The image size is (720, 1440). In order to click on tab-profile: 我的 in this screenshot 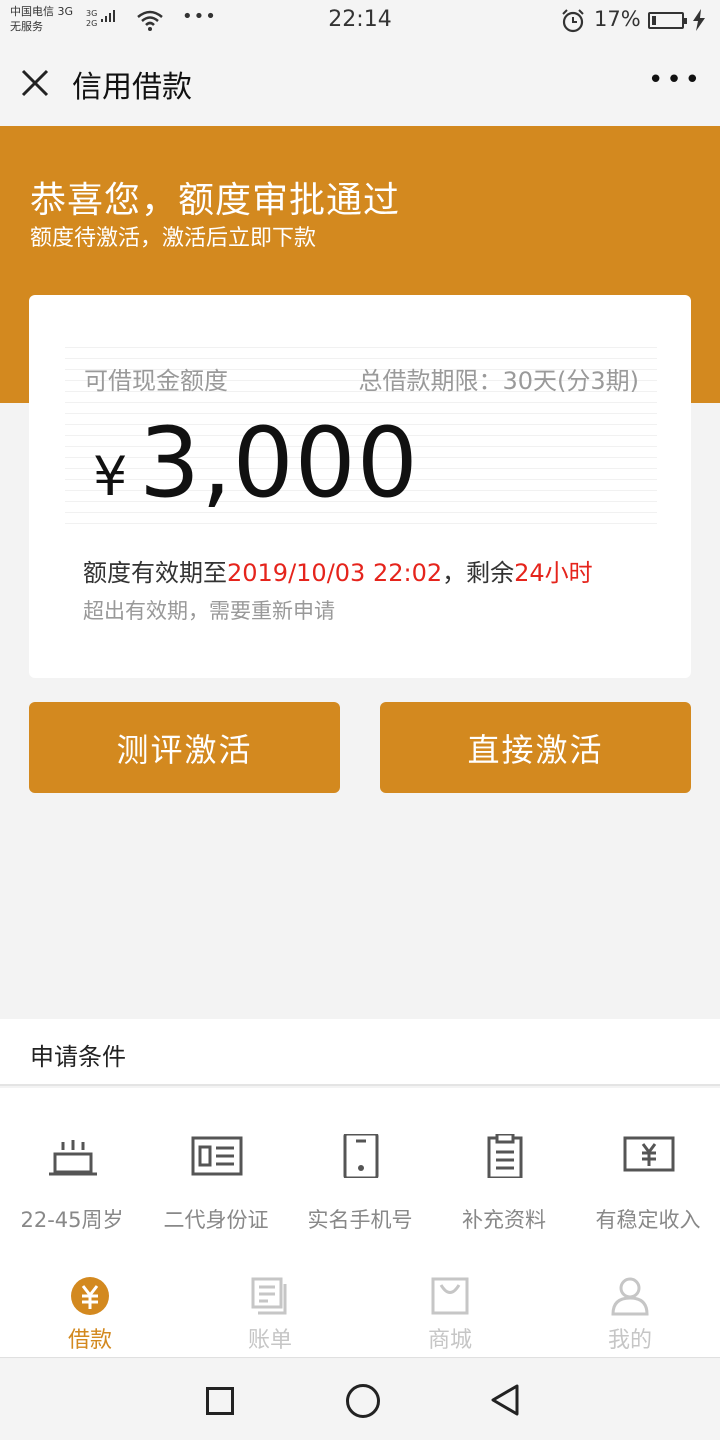, I will do `click(630, 1308)`.